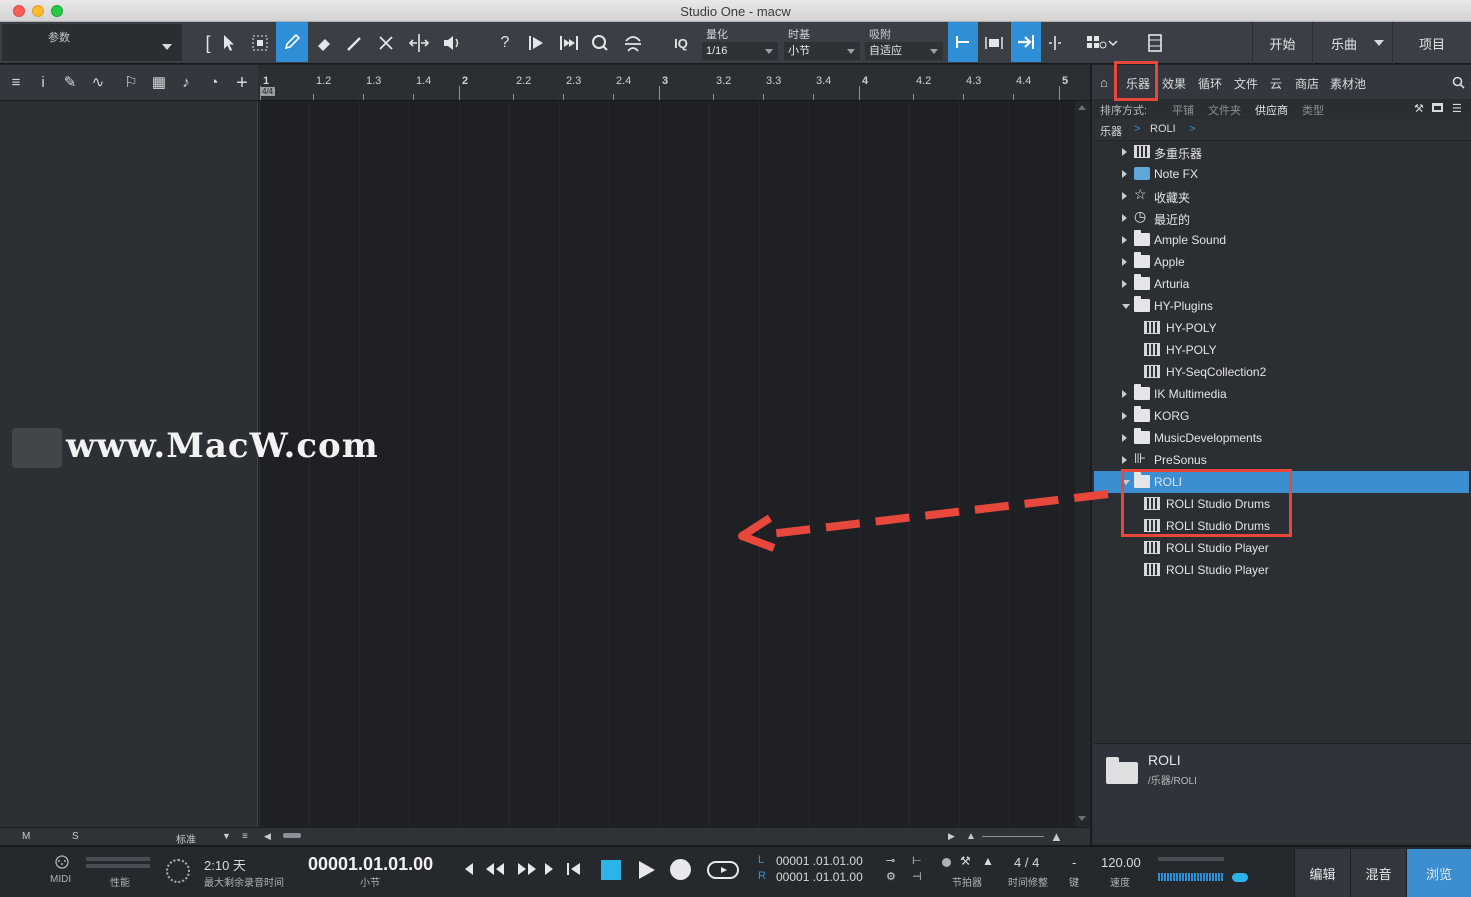  What do you see at coordinates (1082, 464) in the screenshot?
I see `vertical-scrollbar` at bounding box center [1082, 464].